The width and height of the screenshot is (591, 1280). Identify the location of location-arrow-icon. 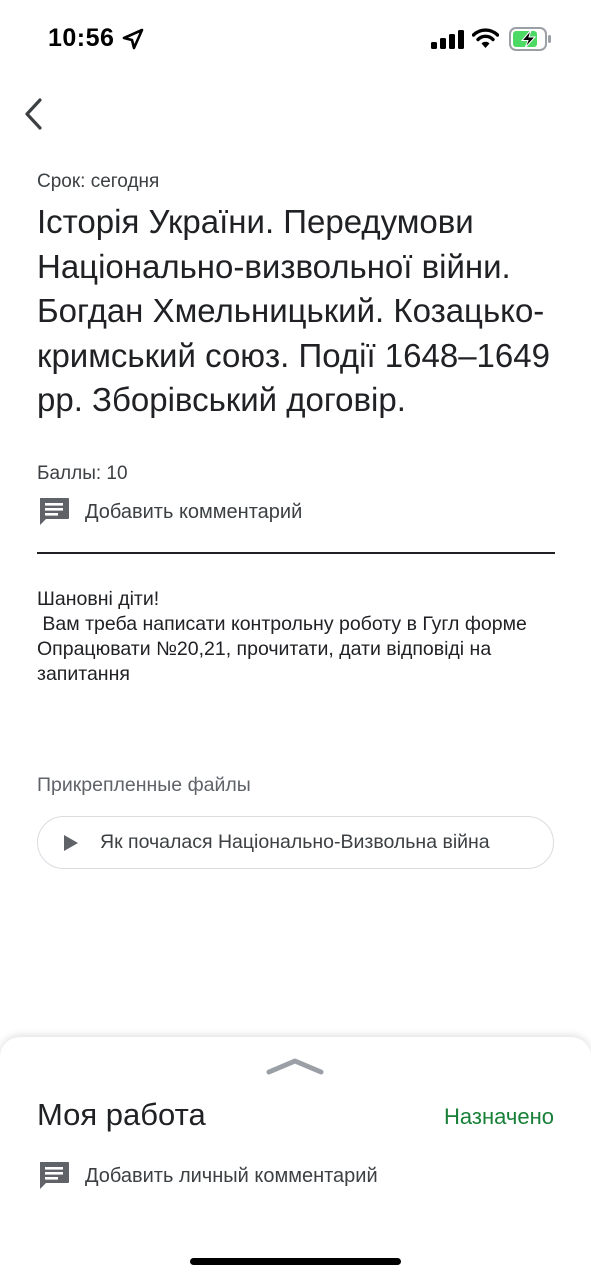
(133, 39).